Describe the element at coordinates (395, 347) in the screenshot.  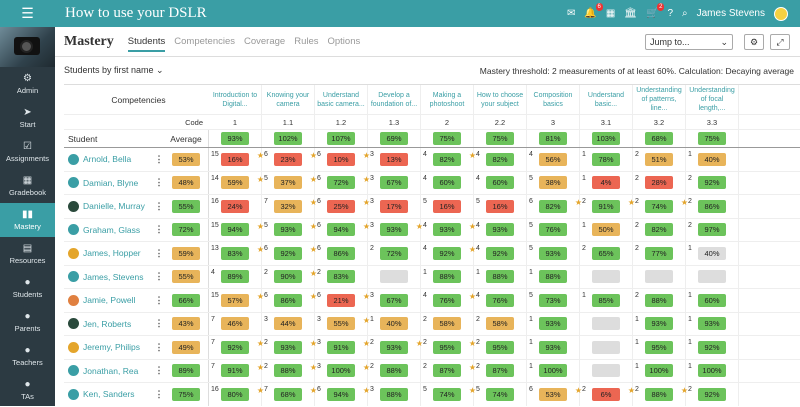
I see `mastery-cell: 2 93% ★` at that location.